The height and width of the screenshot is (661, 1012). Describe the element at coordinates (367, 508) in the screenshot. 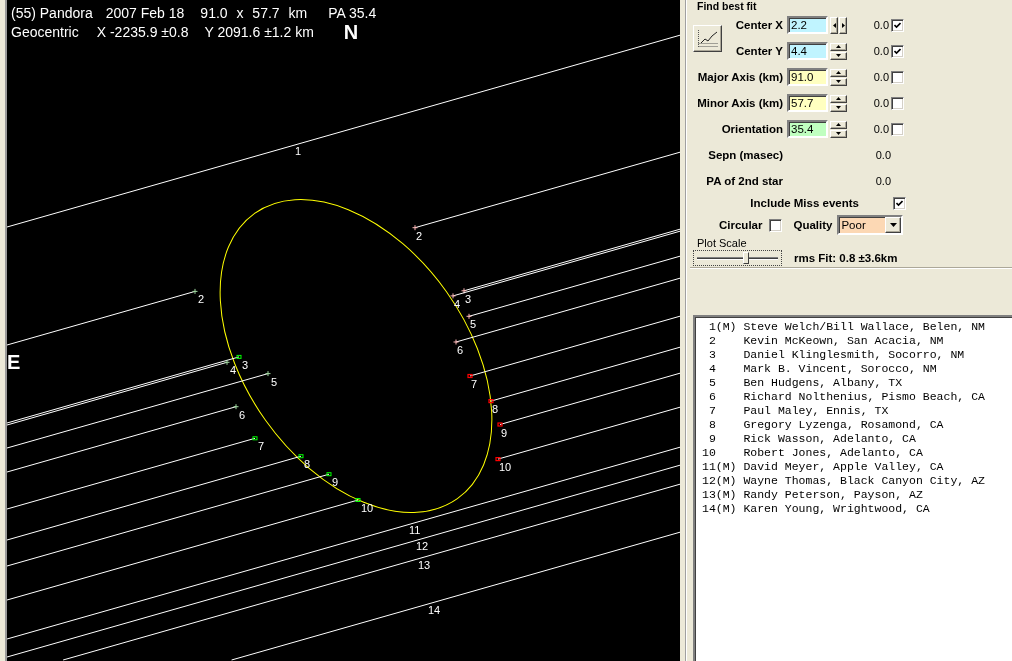

I see `chord-label: 10` at that location.